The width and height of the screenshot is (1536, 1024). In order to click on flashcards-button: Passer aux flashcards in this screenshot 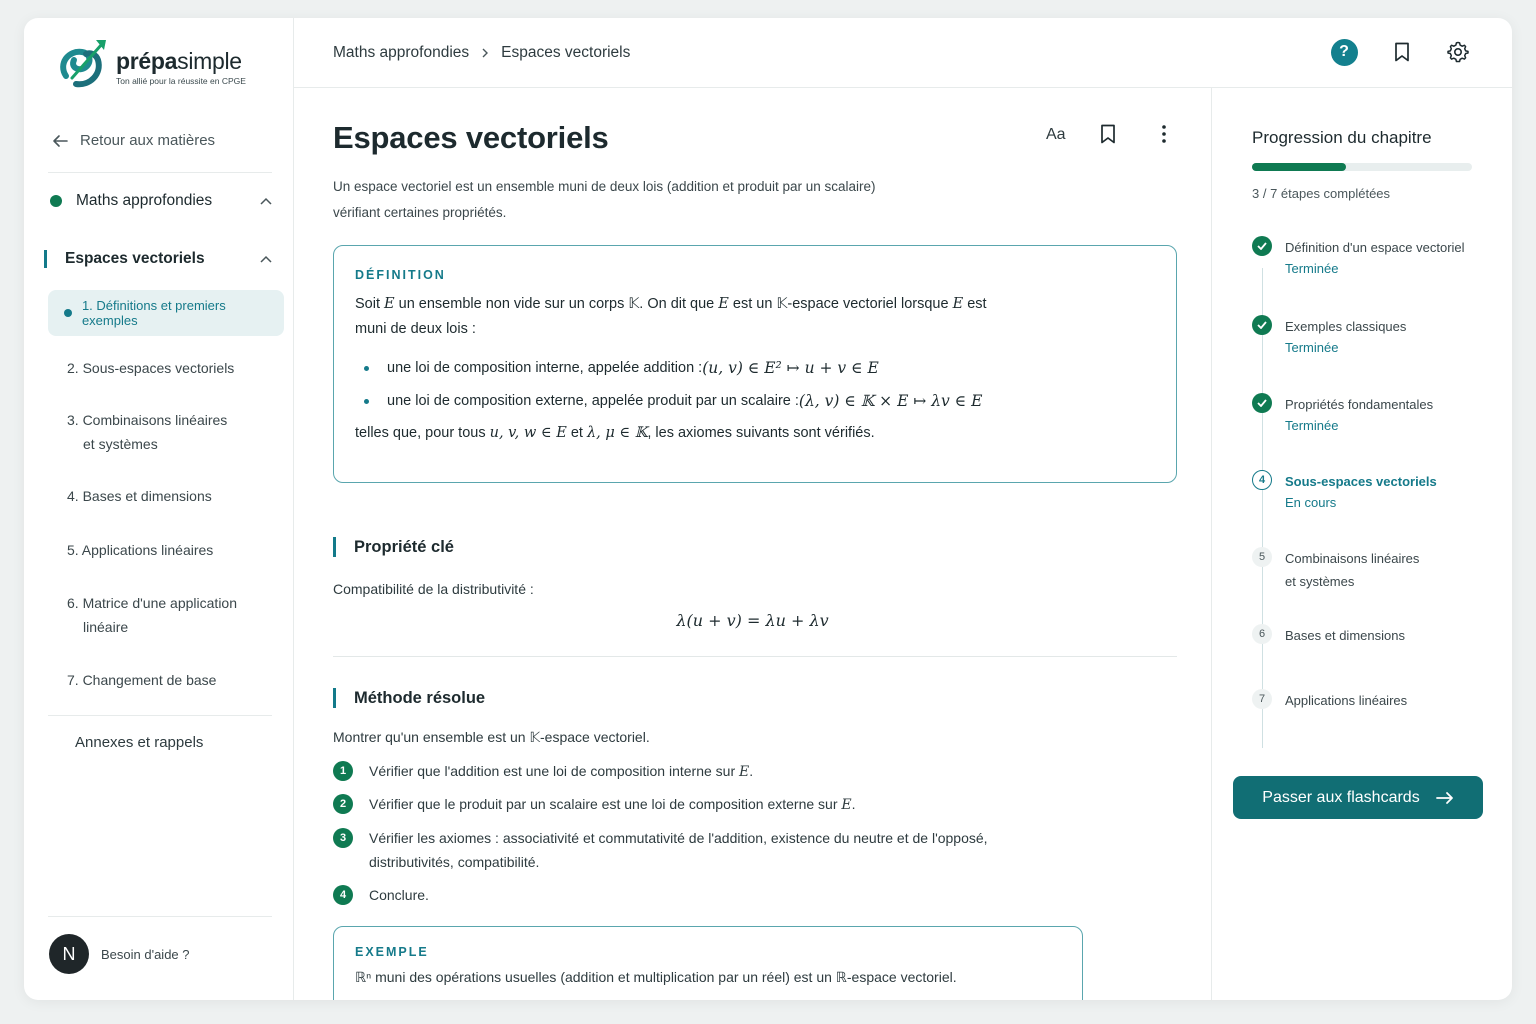, I will do `click(1358, 797)`.